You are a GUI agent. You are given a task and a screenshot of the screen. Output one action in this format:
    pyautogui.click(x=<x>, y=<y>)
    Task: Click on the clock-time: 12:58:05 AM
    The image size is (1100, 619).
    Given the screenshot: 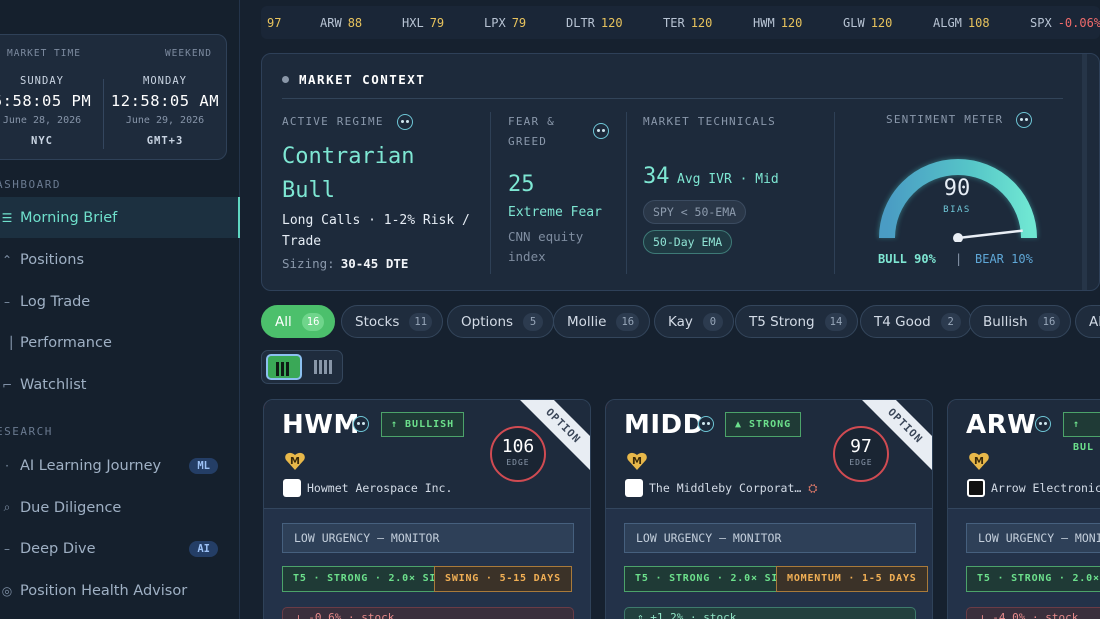 What is the action you would take?
    pyautogui.click(x=165, y=101)
    